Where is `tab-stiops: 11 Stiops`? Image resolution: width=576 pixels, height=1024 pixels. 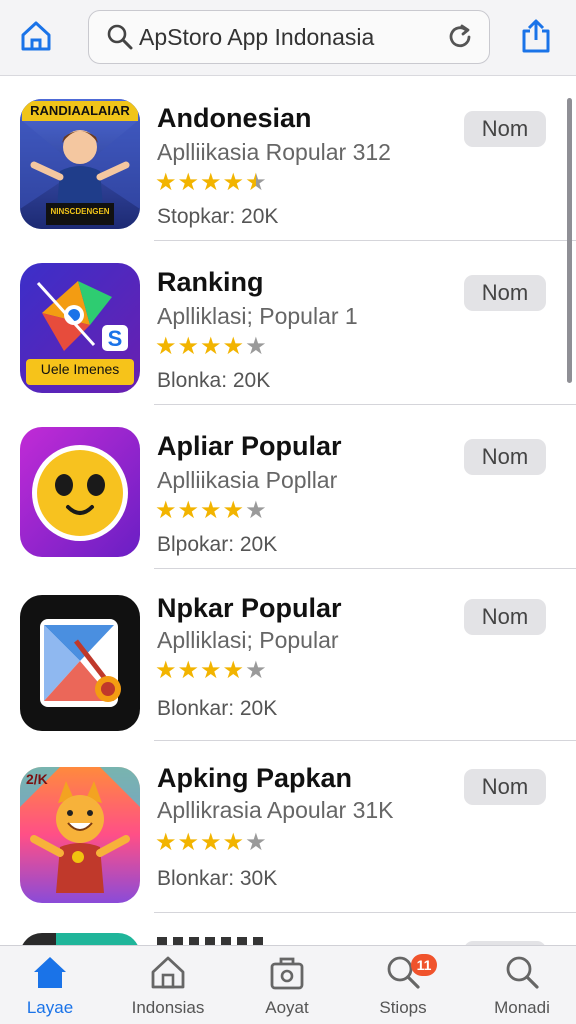 tab-stiops: 11 Stiops is located at coordinates (403, 987).